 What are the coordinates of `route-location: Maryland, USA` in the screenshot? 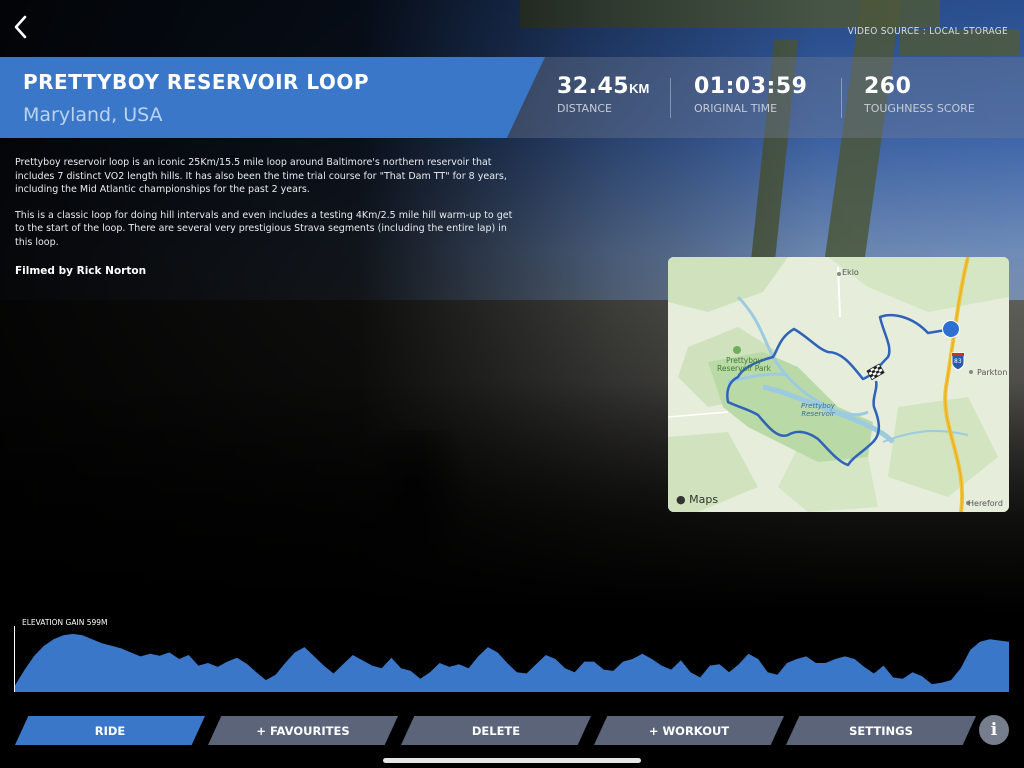 It's located at (93, 115).